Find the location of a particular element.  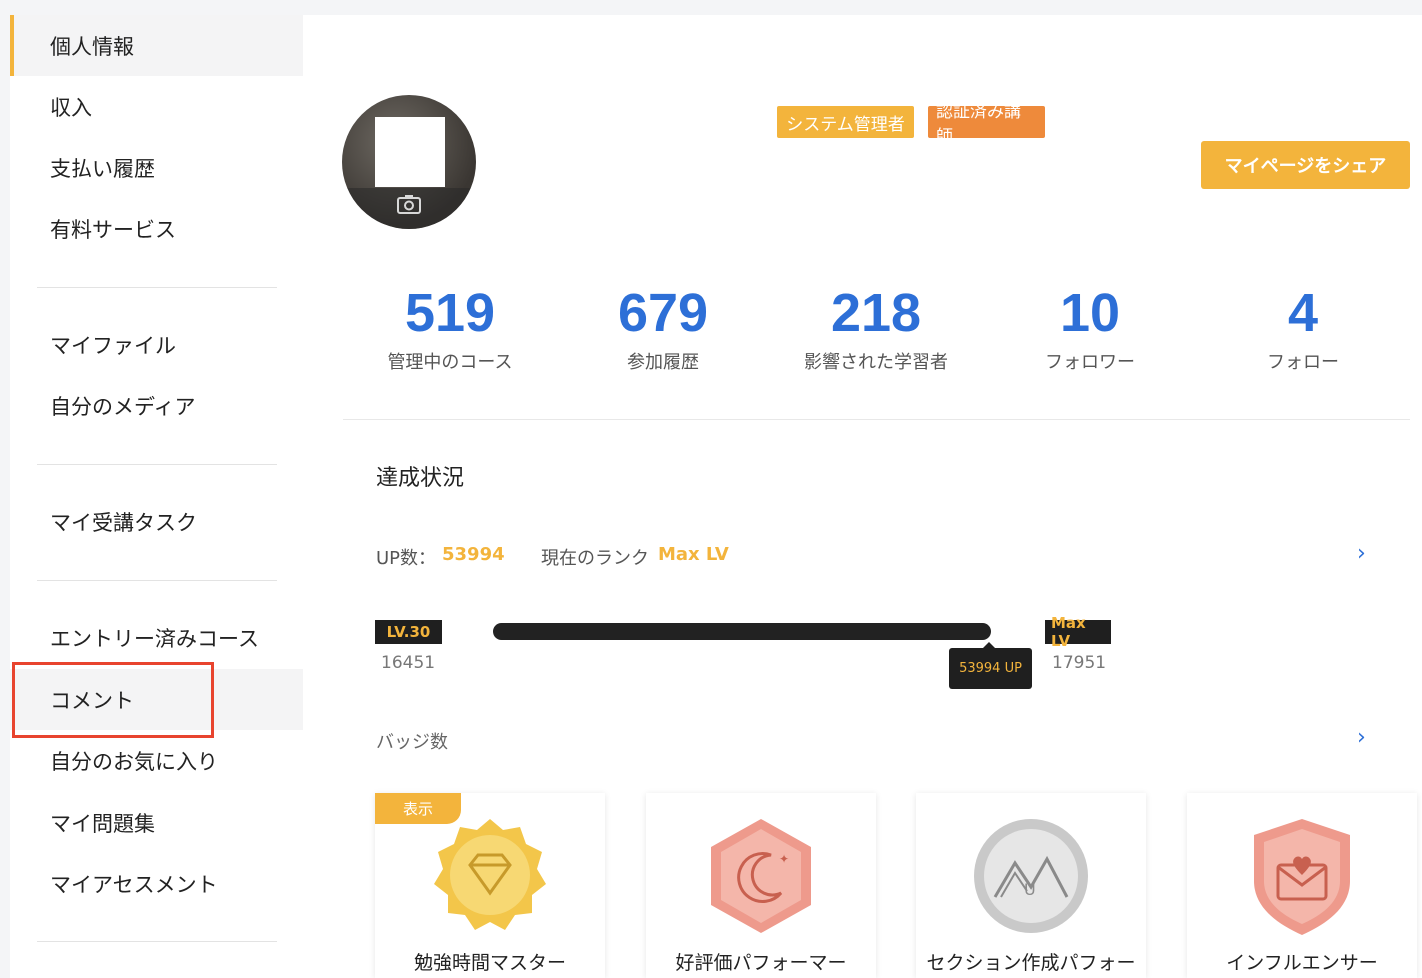

sidebar-item-label: マイアセスメント is located at coordinates (134, 884).